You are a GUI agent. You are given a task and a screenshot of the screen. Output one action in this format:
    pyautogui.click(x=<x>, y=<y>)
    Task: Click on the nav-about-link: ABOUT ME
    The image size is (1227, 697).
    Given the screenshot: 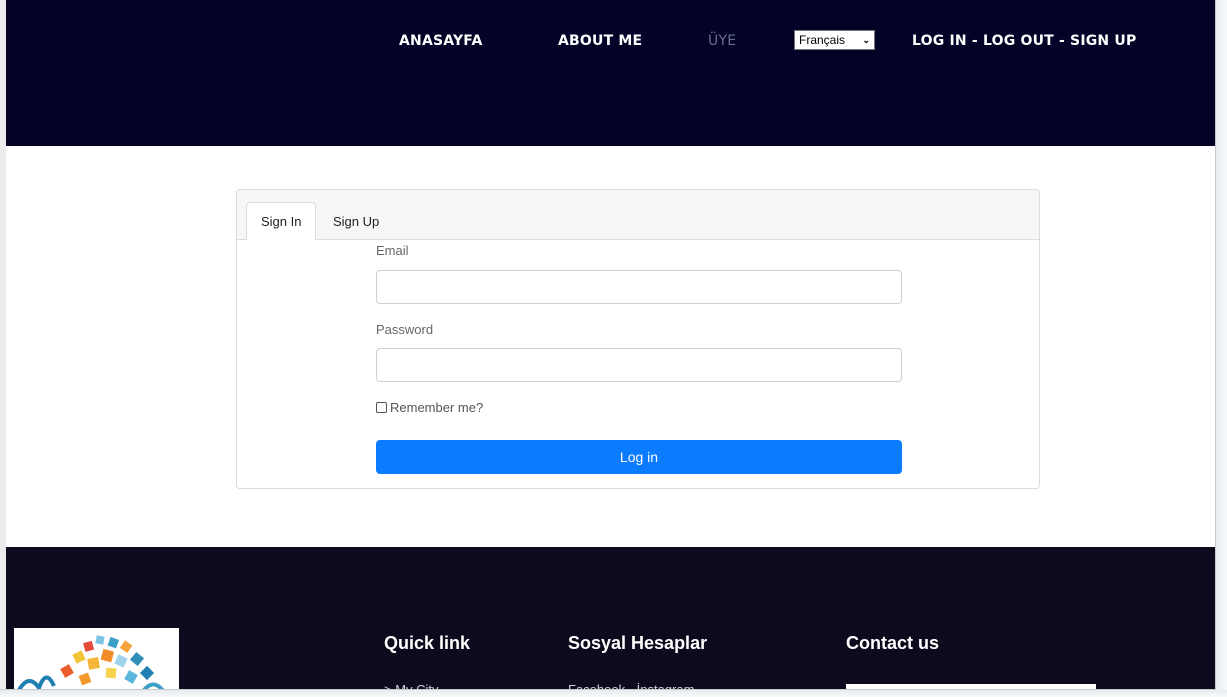 What is the action you would take?
    pyautogui.click(x=600, y=41)
    